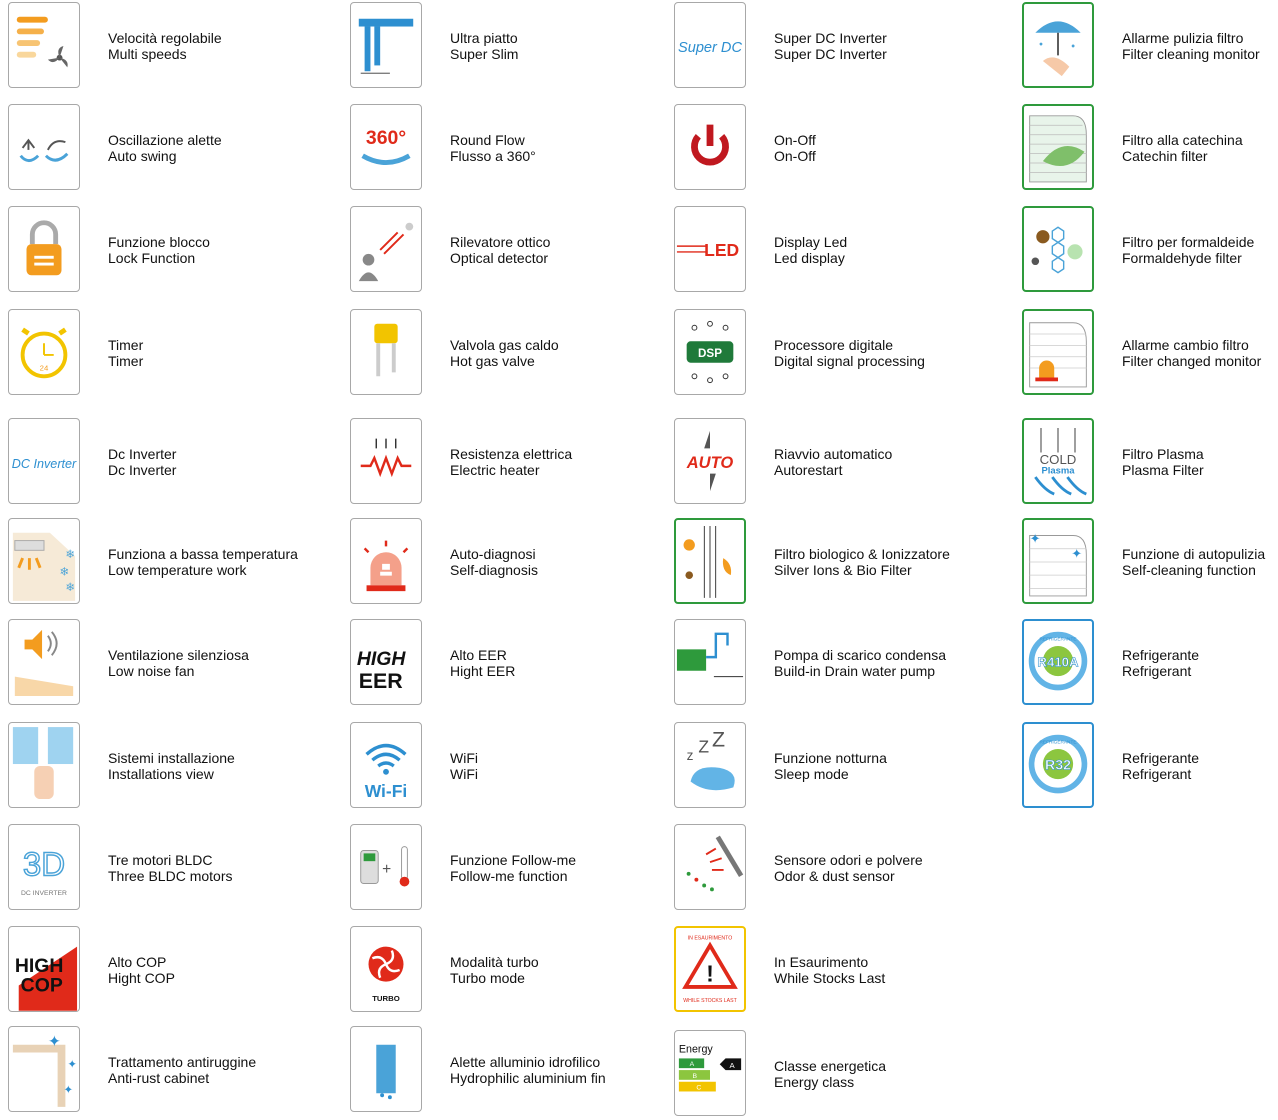 The height and width of the screenshot is (1120, 1278). I want to click on feature-turbo: TURBO Modalità turbo Turbo mode, so click(509, 971).